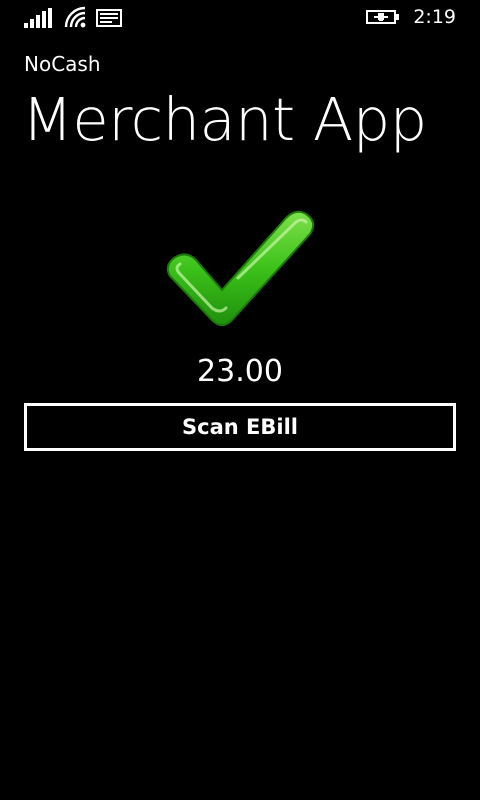 The height and width of the screenshot is (800, 480). Describe the element at coordinates (240, 371) in the screenshot. I see `payment-amount: 23.00` at that location.